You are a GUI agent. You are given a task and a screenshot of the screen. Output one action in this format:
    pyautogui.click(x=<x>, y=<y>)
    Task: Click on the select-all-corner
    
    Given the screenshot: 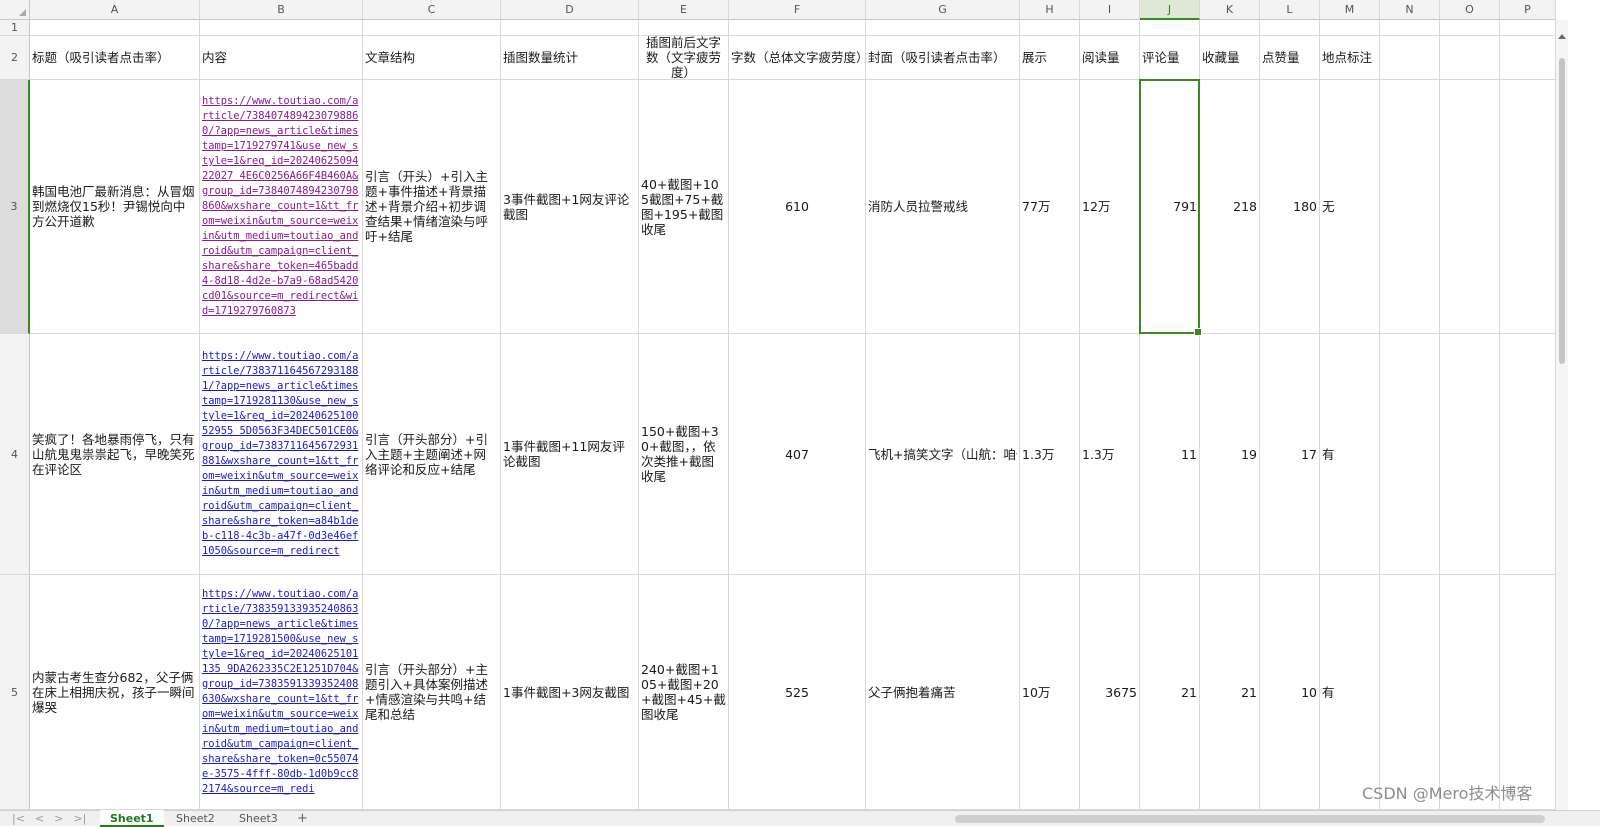 What is the action you would take?
    pyautogui.click(x=15, y=10)
    